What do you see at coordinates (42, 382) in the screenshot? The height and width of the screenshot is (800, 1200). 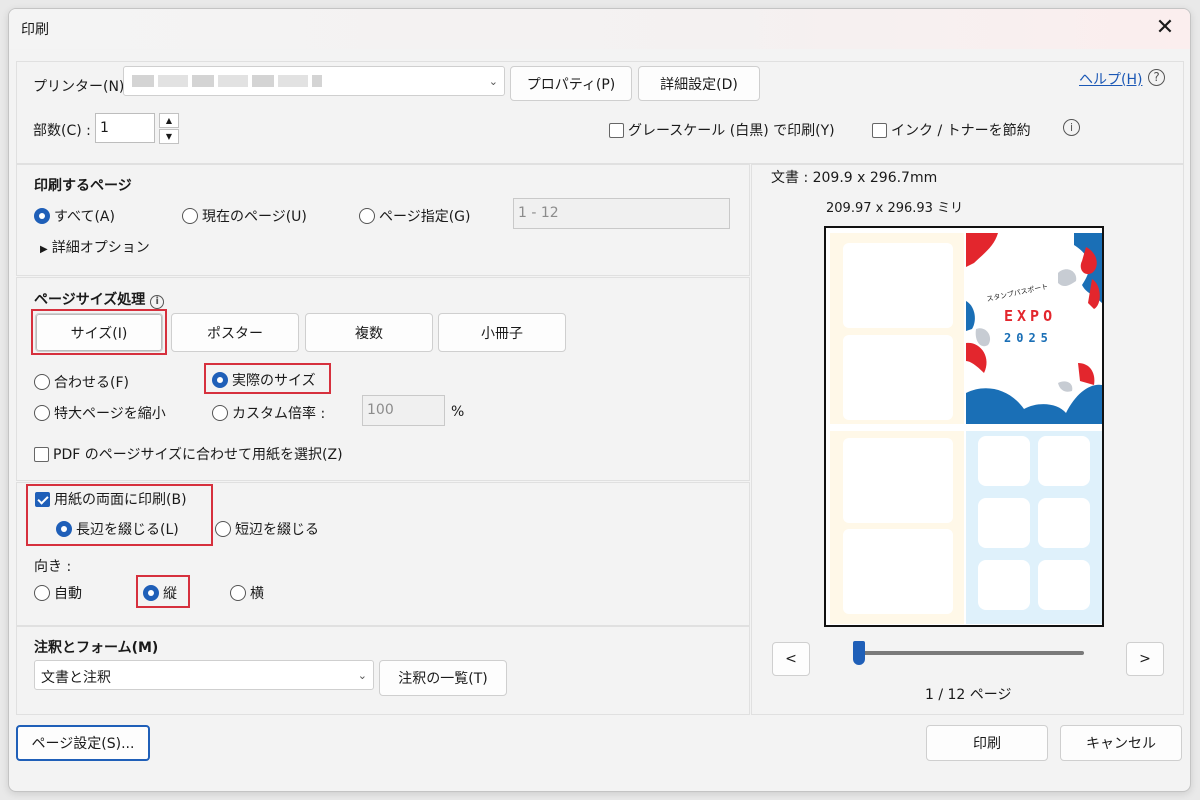 I see `fit-radio` at bounding box center [42, 382].